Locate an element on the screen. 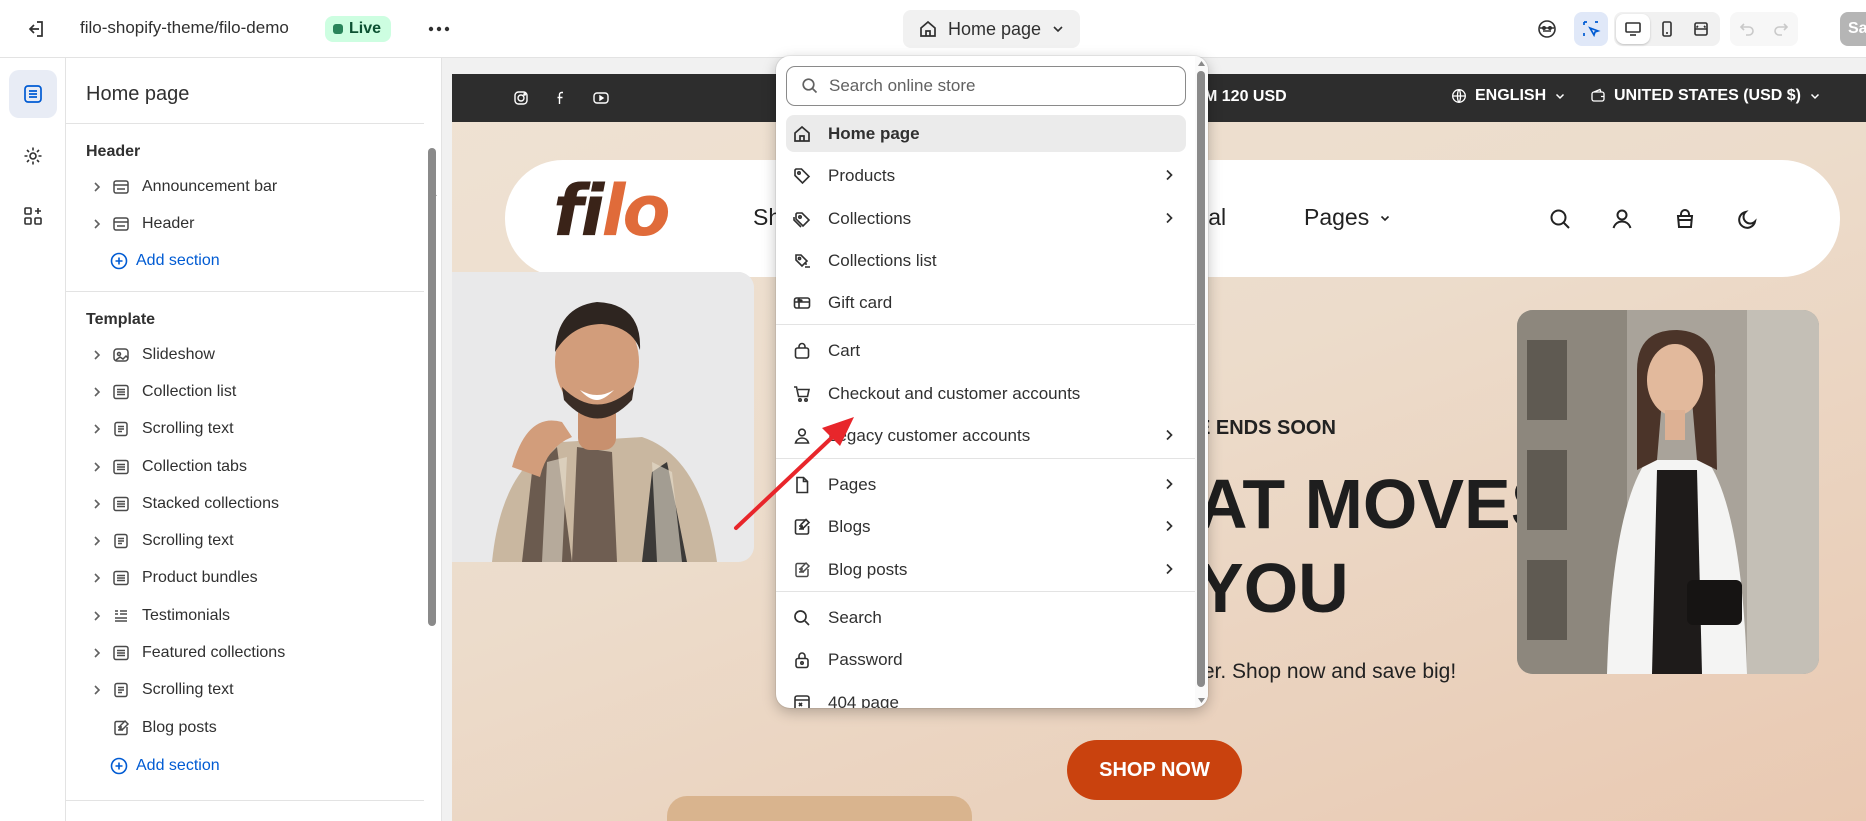 Image resolution: width=1866 pixels, height=821 pixels. sections-tab is located at coordinates (33, 94).